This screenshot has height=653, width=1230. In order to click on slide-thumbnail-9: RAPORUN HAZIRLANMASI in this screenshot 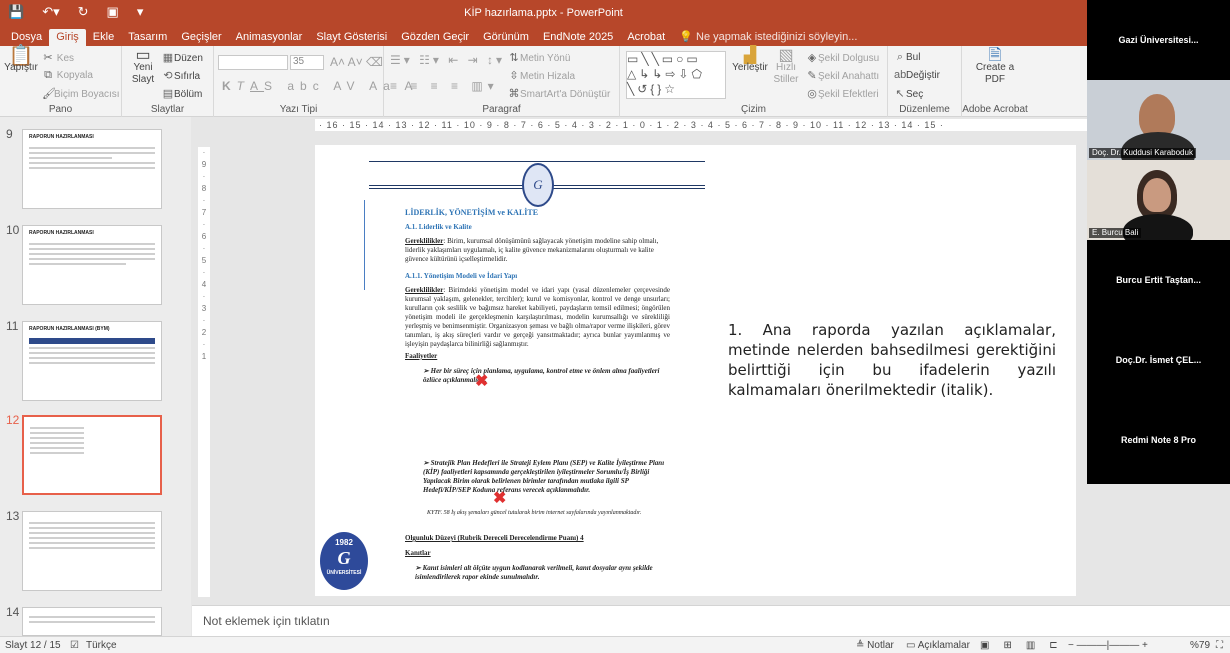, I will do `click(92, 169)`.